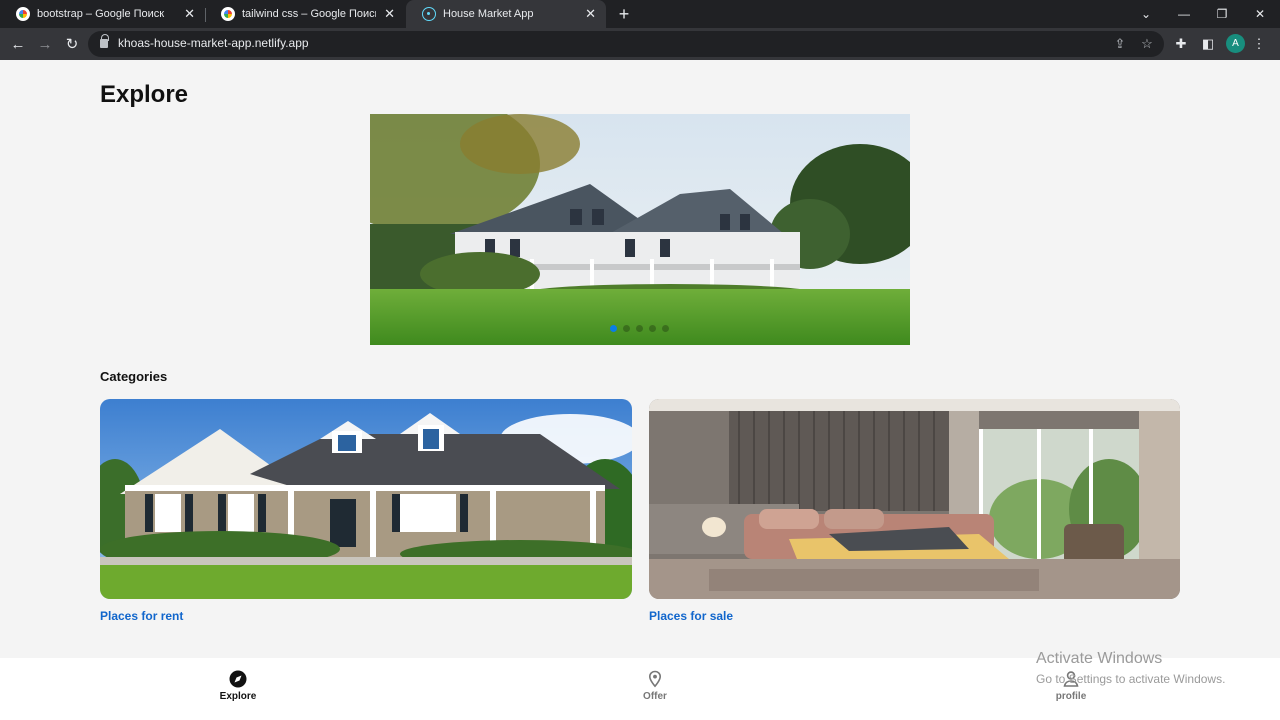 This screenshot has width=1280, height=720. Describe the element at coordinates (1259, 44) in the screenshot. I see `menu-icon: ⋮` at that location.